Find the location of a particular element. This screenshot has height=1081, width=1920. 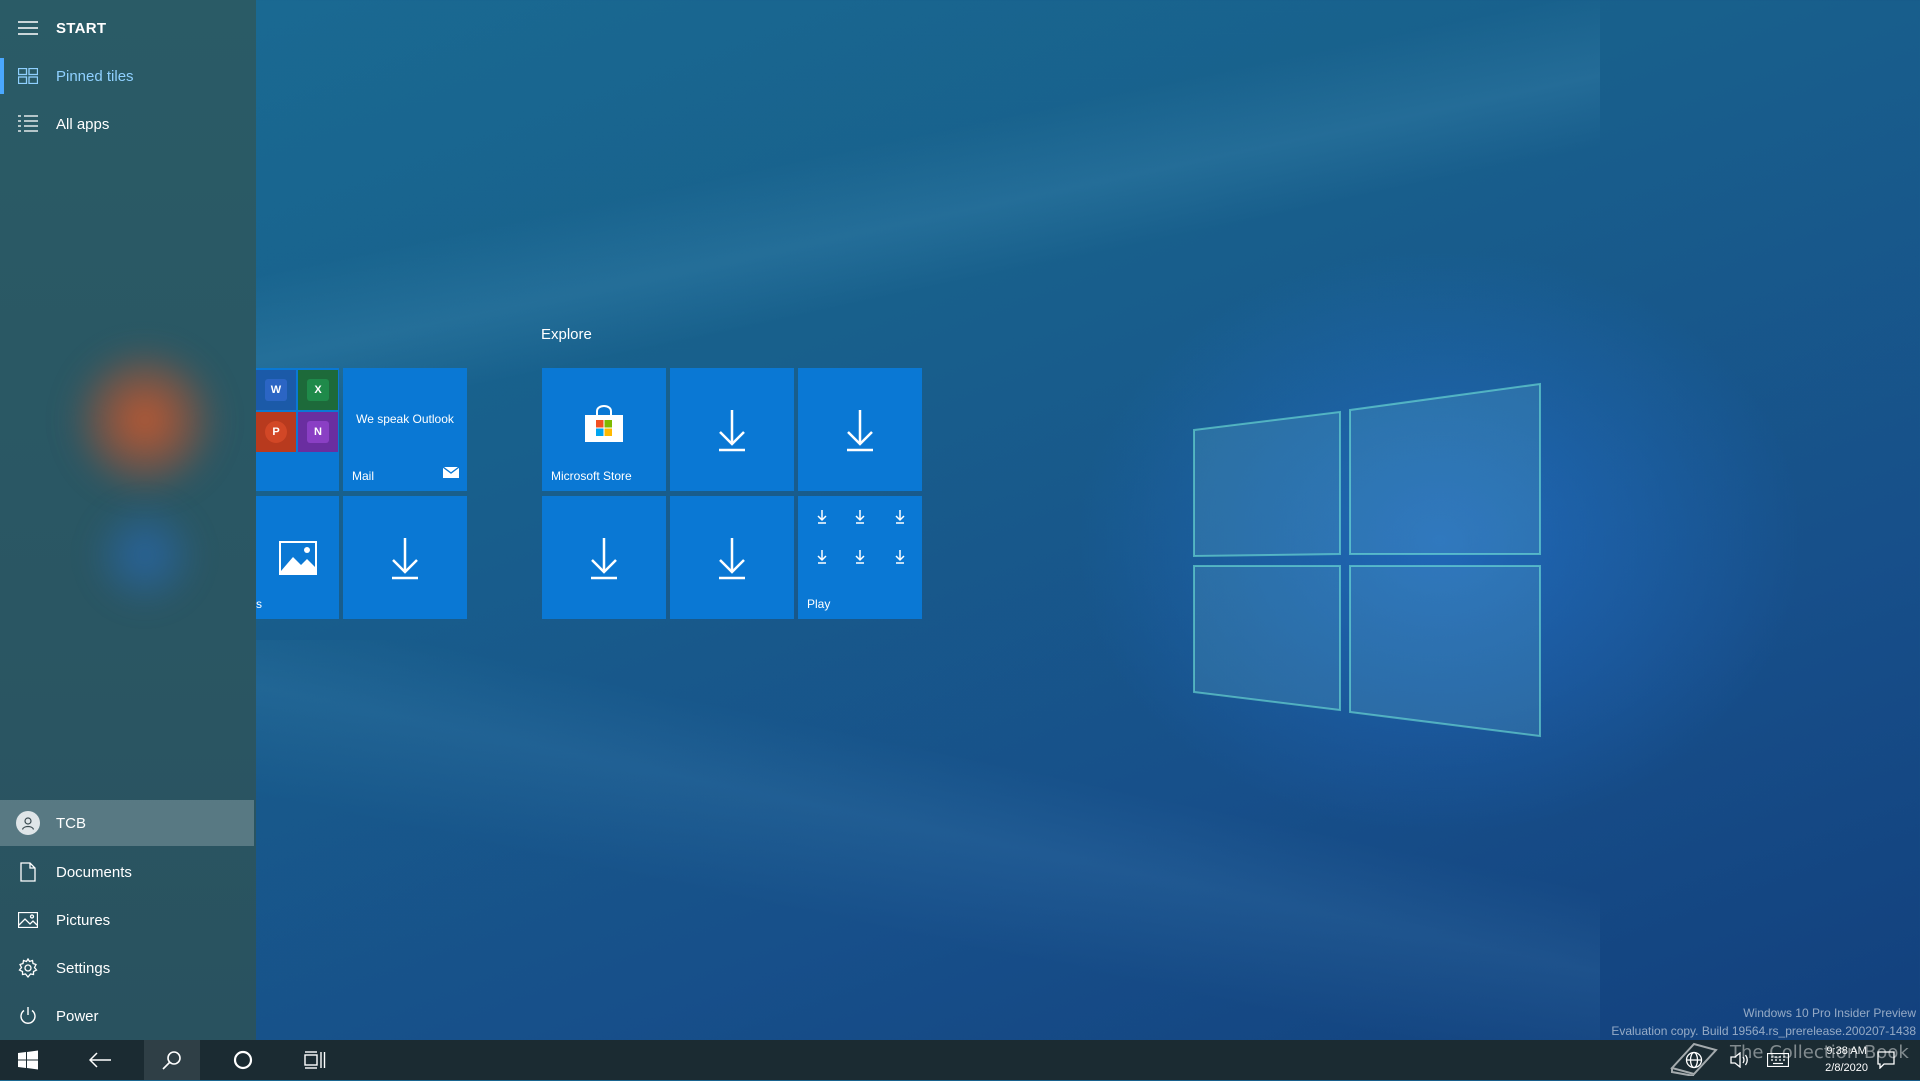

start-title: START is located at coordinates (81, 28).